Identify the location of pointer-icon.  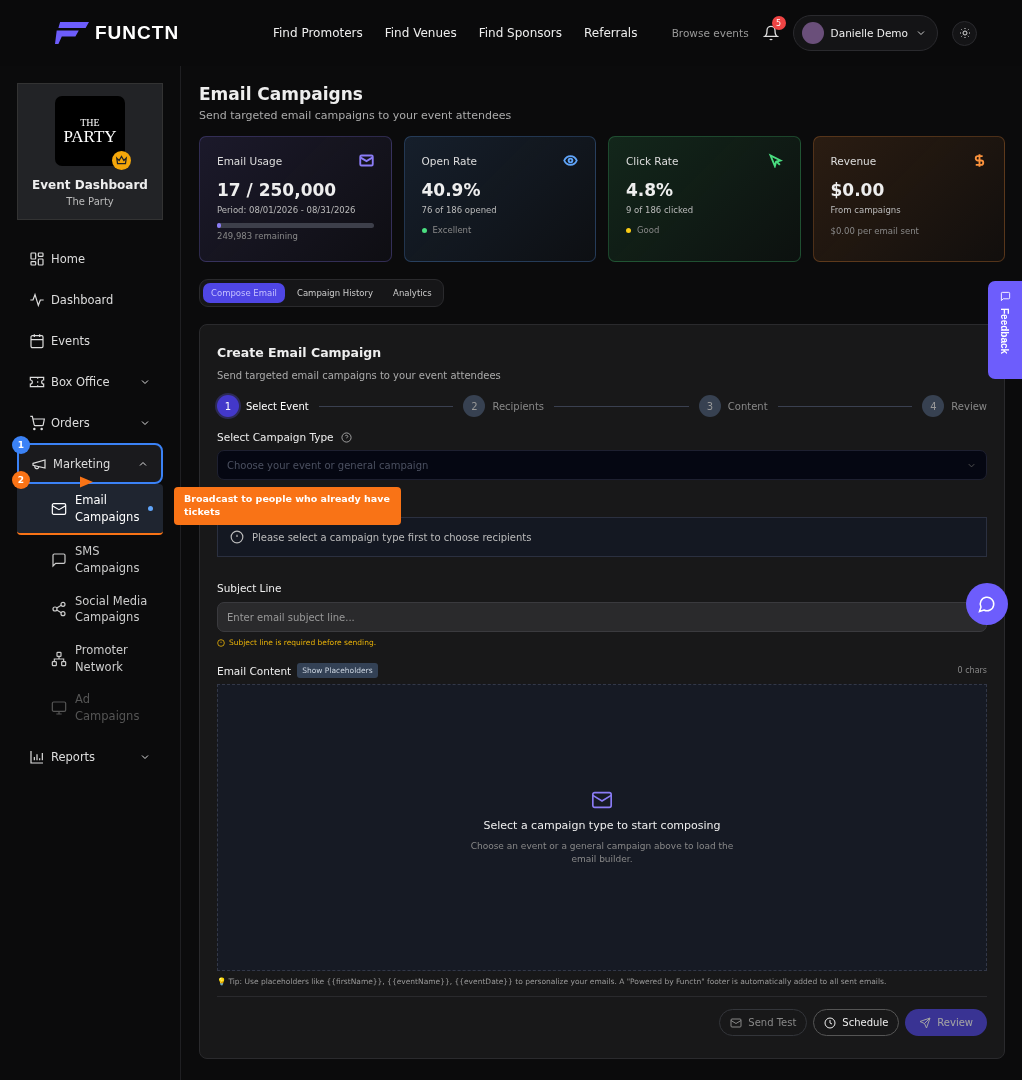
(86, 482).